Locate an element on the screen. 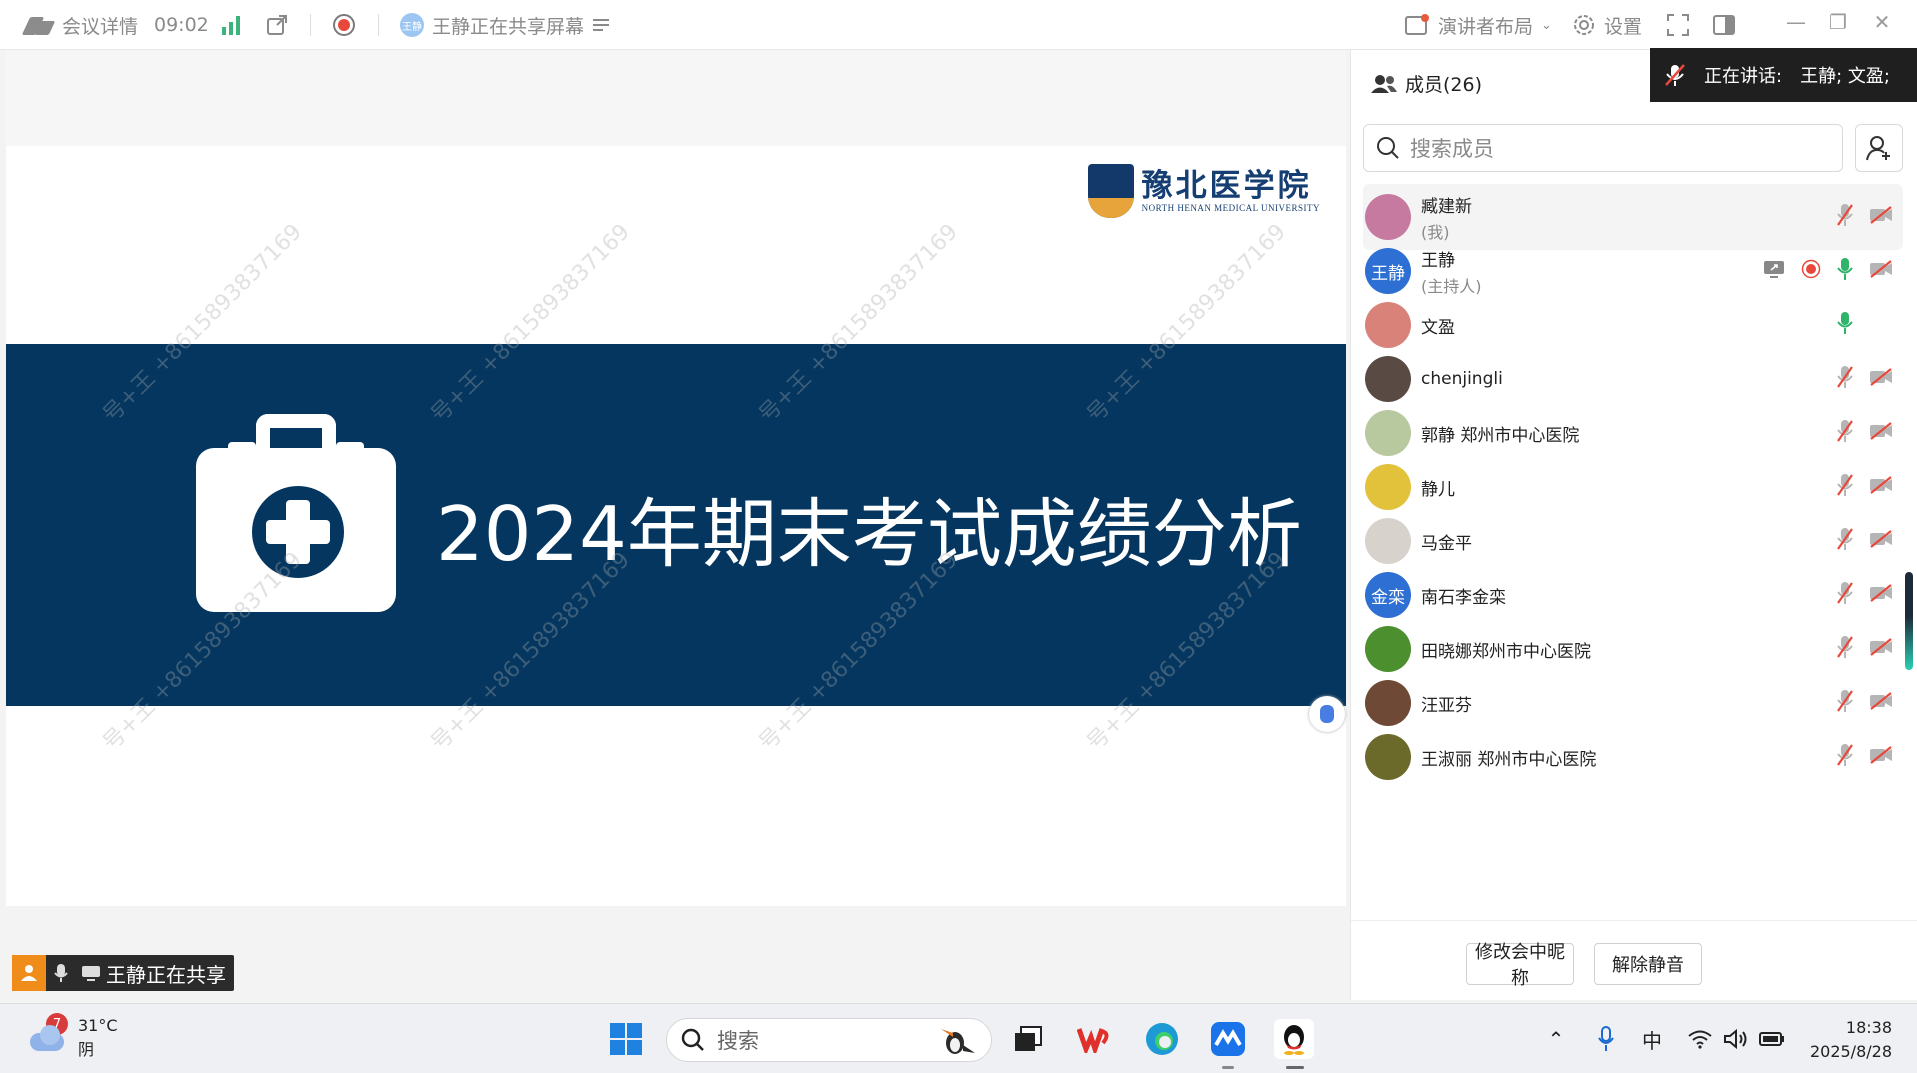 This screenshot has width=1917, height=1073. recording-button is located at coordinates (344, 25).